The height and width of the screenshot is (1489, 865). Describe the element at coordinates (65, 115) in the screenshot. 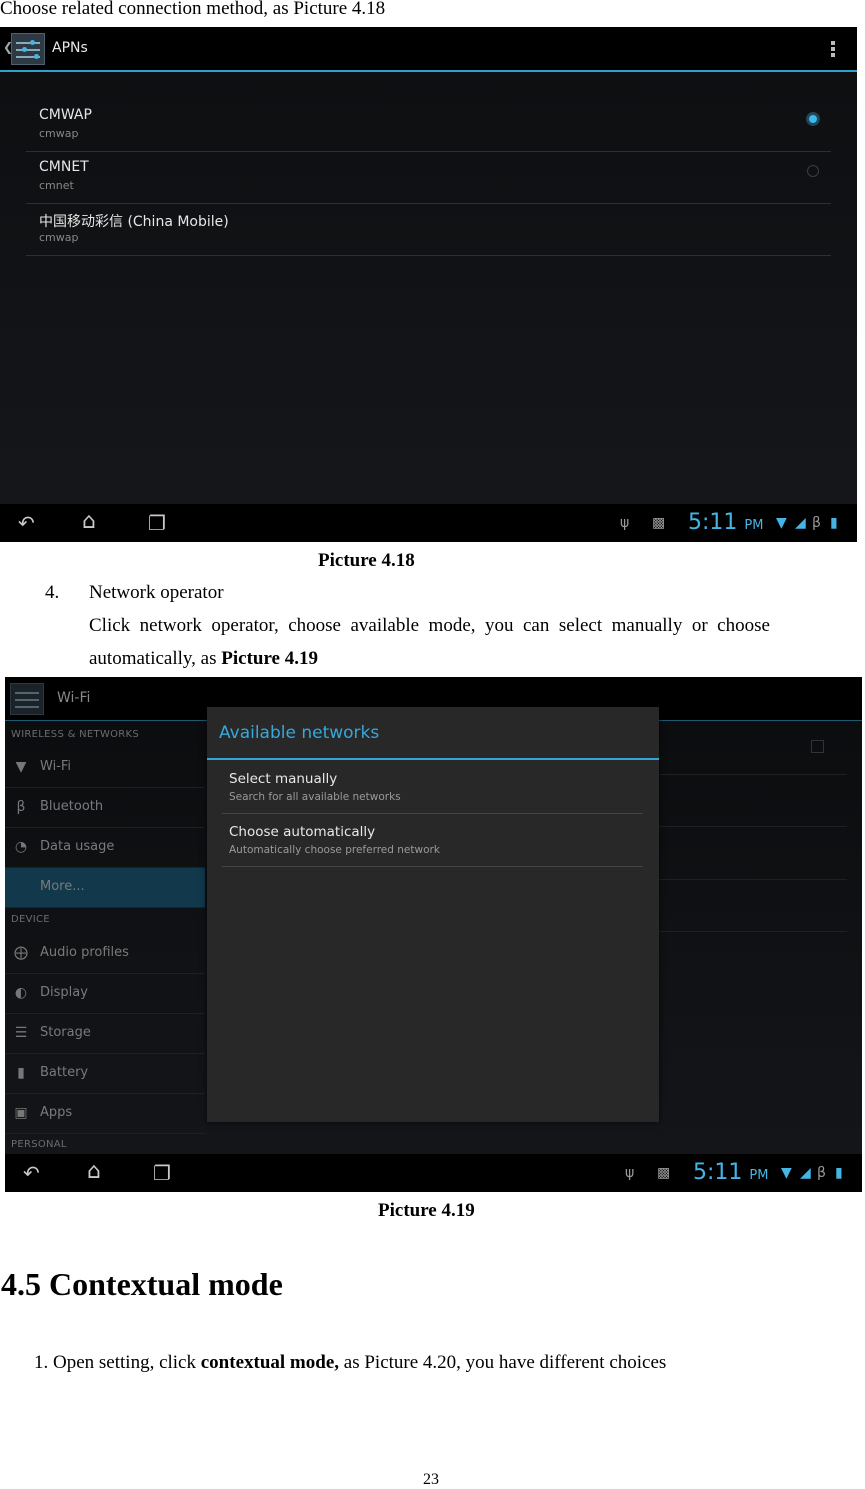

I see `apn-name: CMWAP` at that location.